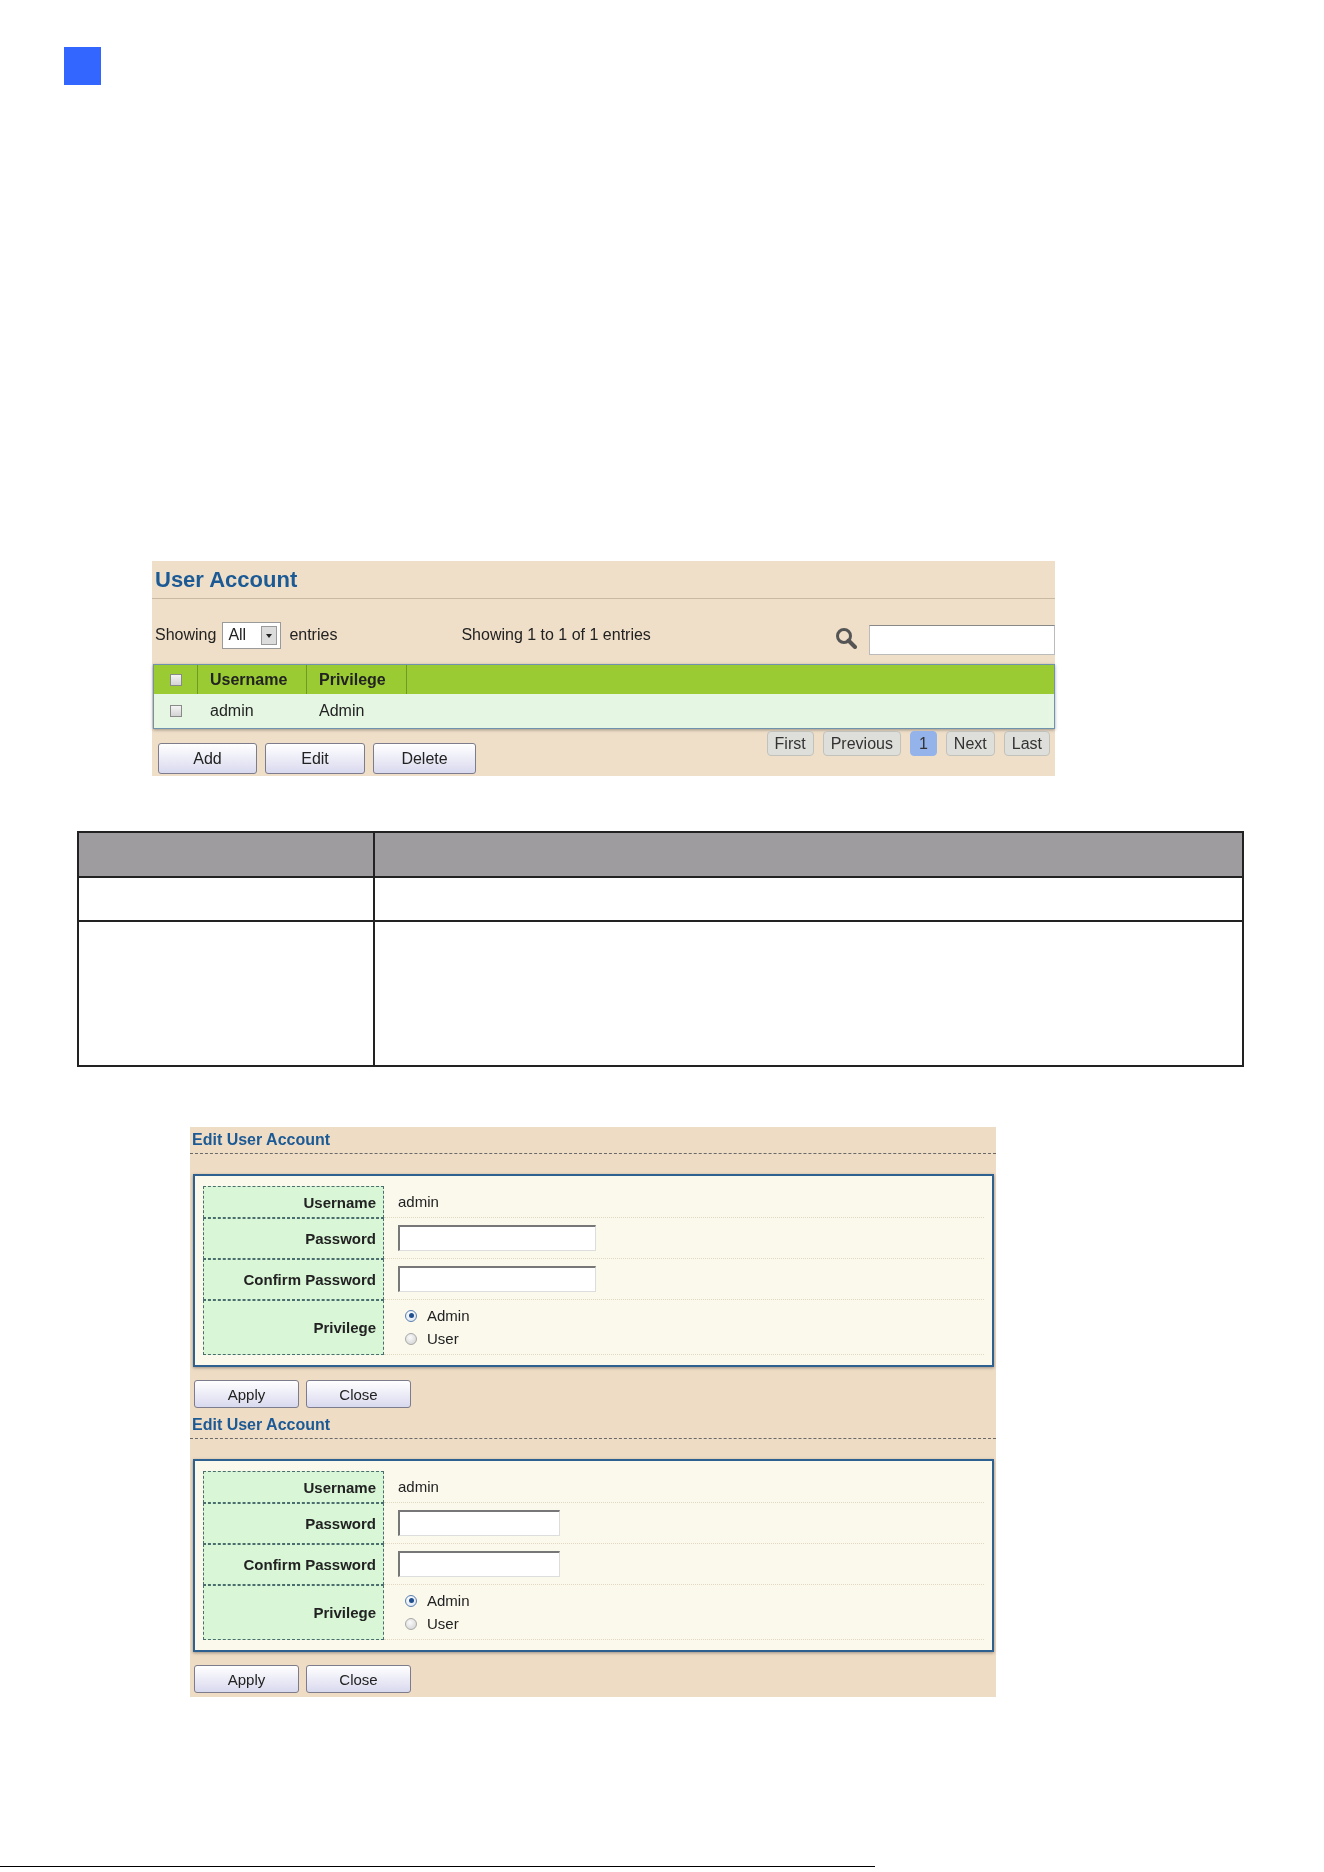  What do you see at coordinates (207, 758) in the screenshot?
I see `action-button: Add` at bounding box center [207, 758].